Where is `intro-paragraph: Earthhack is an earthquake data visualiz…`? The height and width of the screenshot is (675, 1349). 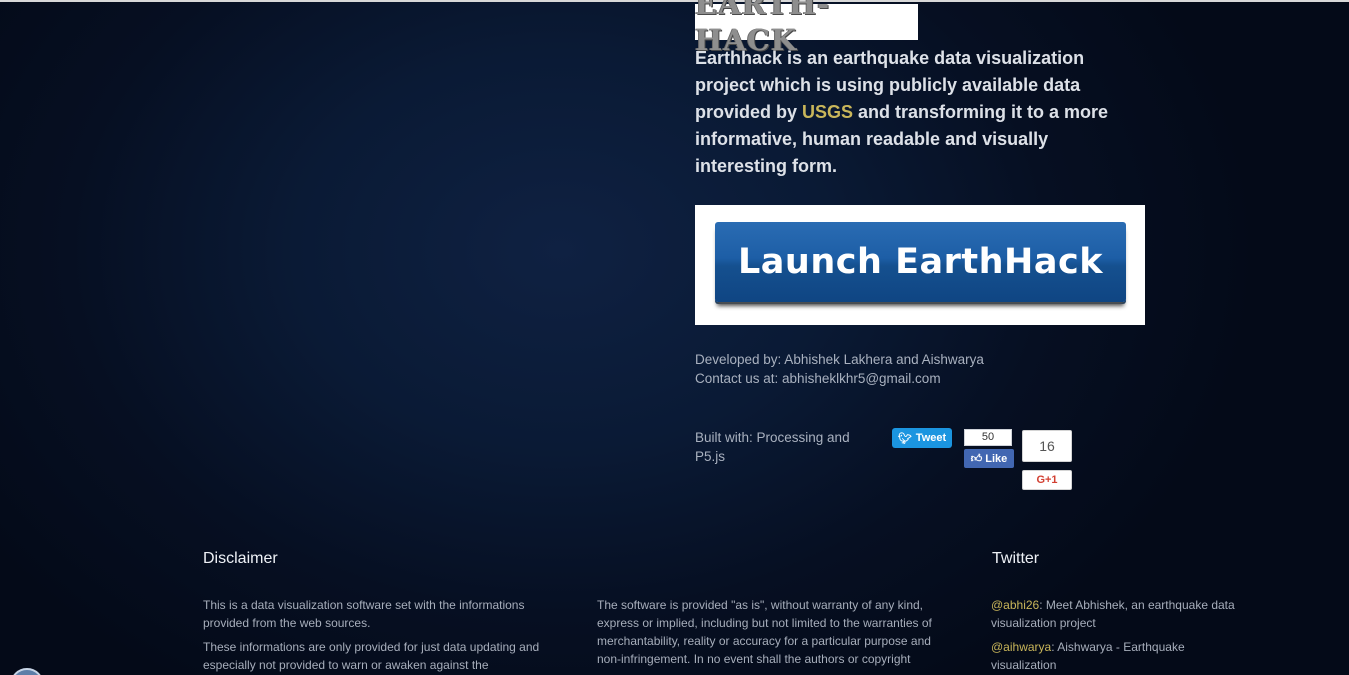
intro-paragraph: Earthhack is an earthquake data visualiz… is located at coordinates (910, 112).